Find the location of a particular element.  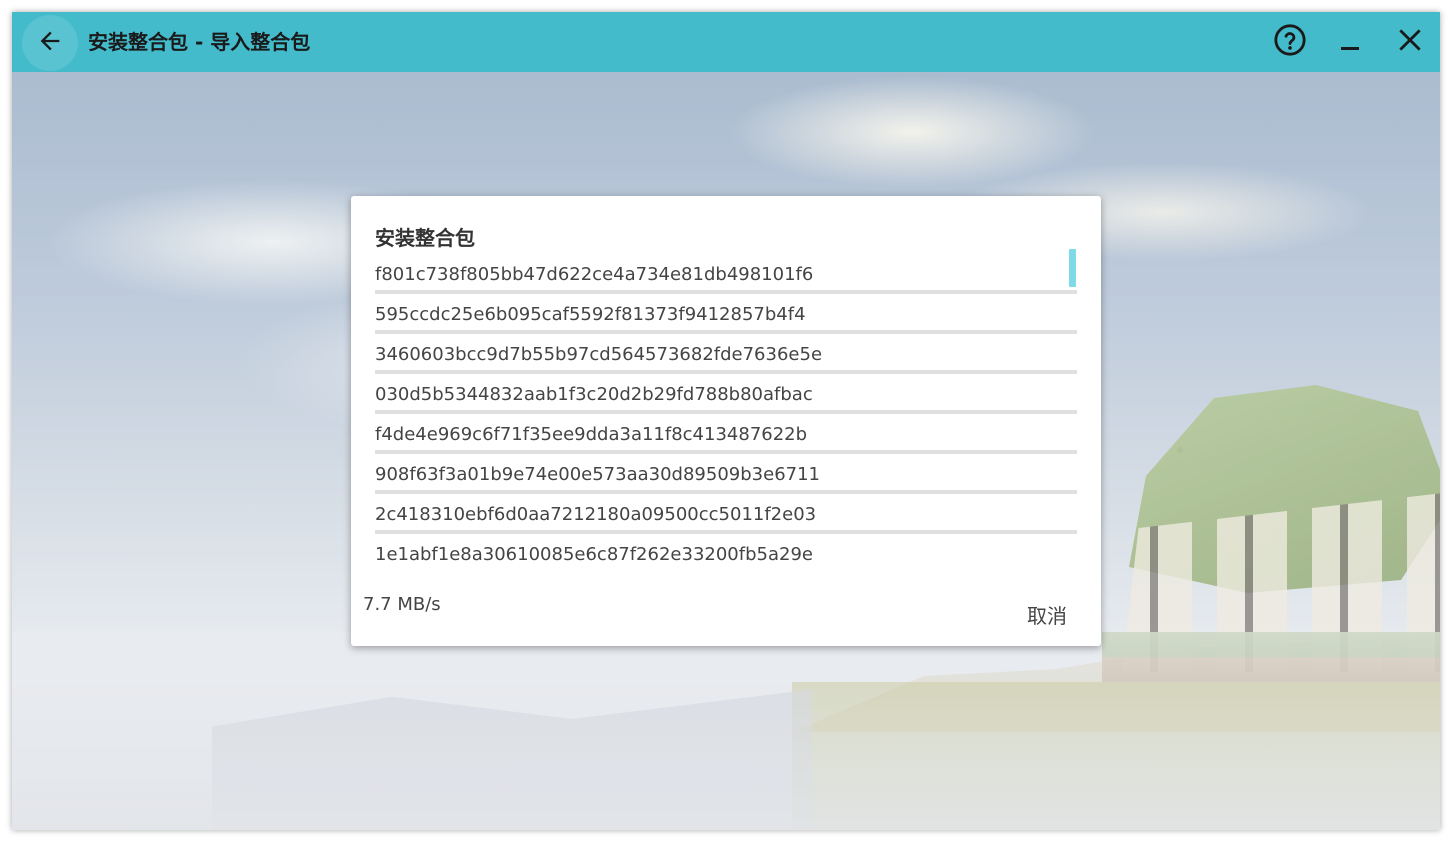

help-button is located at coordinates (1290, 42).